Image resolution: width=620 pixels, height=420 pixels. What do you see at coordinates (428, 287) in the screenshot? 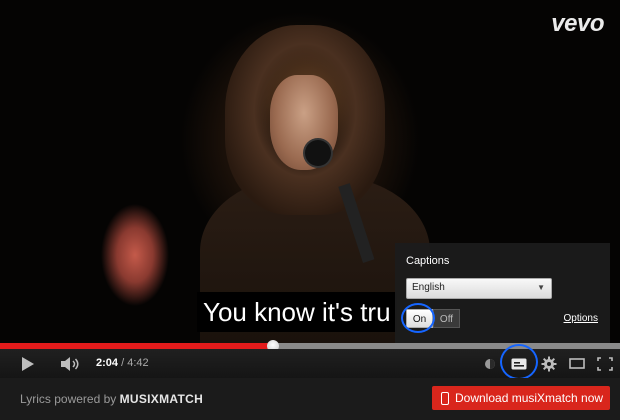
I see `caption-language-value: English` at bounding box center [428, 287].